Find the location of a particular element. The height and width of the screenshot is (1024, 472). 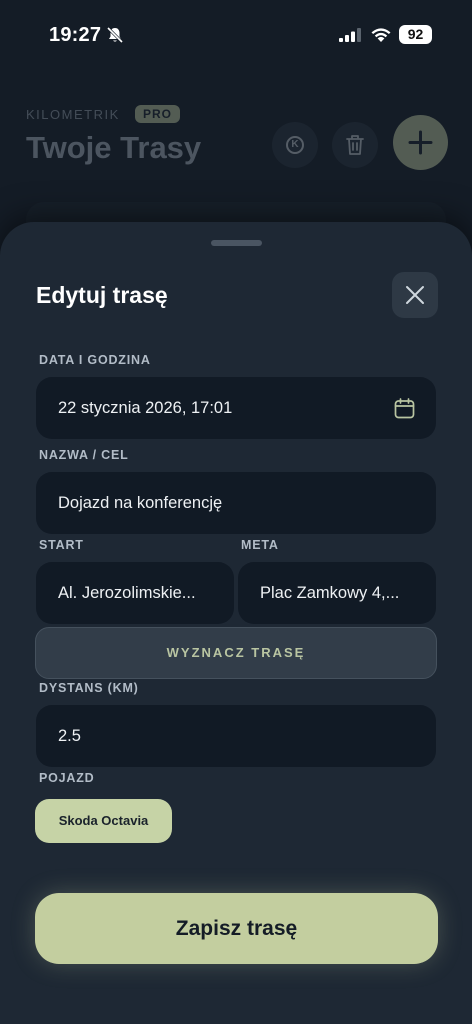

k-icon: K is located at coordinates (295, 145).